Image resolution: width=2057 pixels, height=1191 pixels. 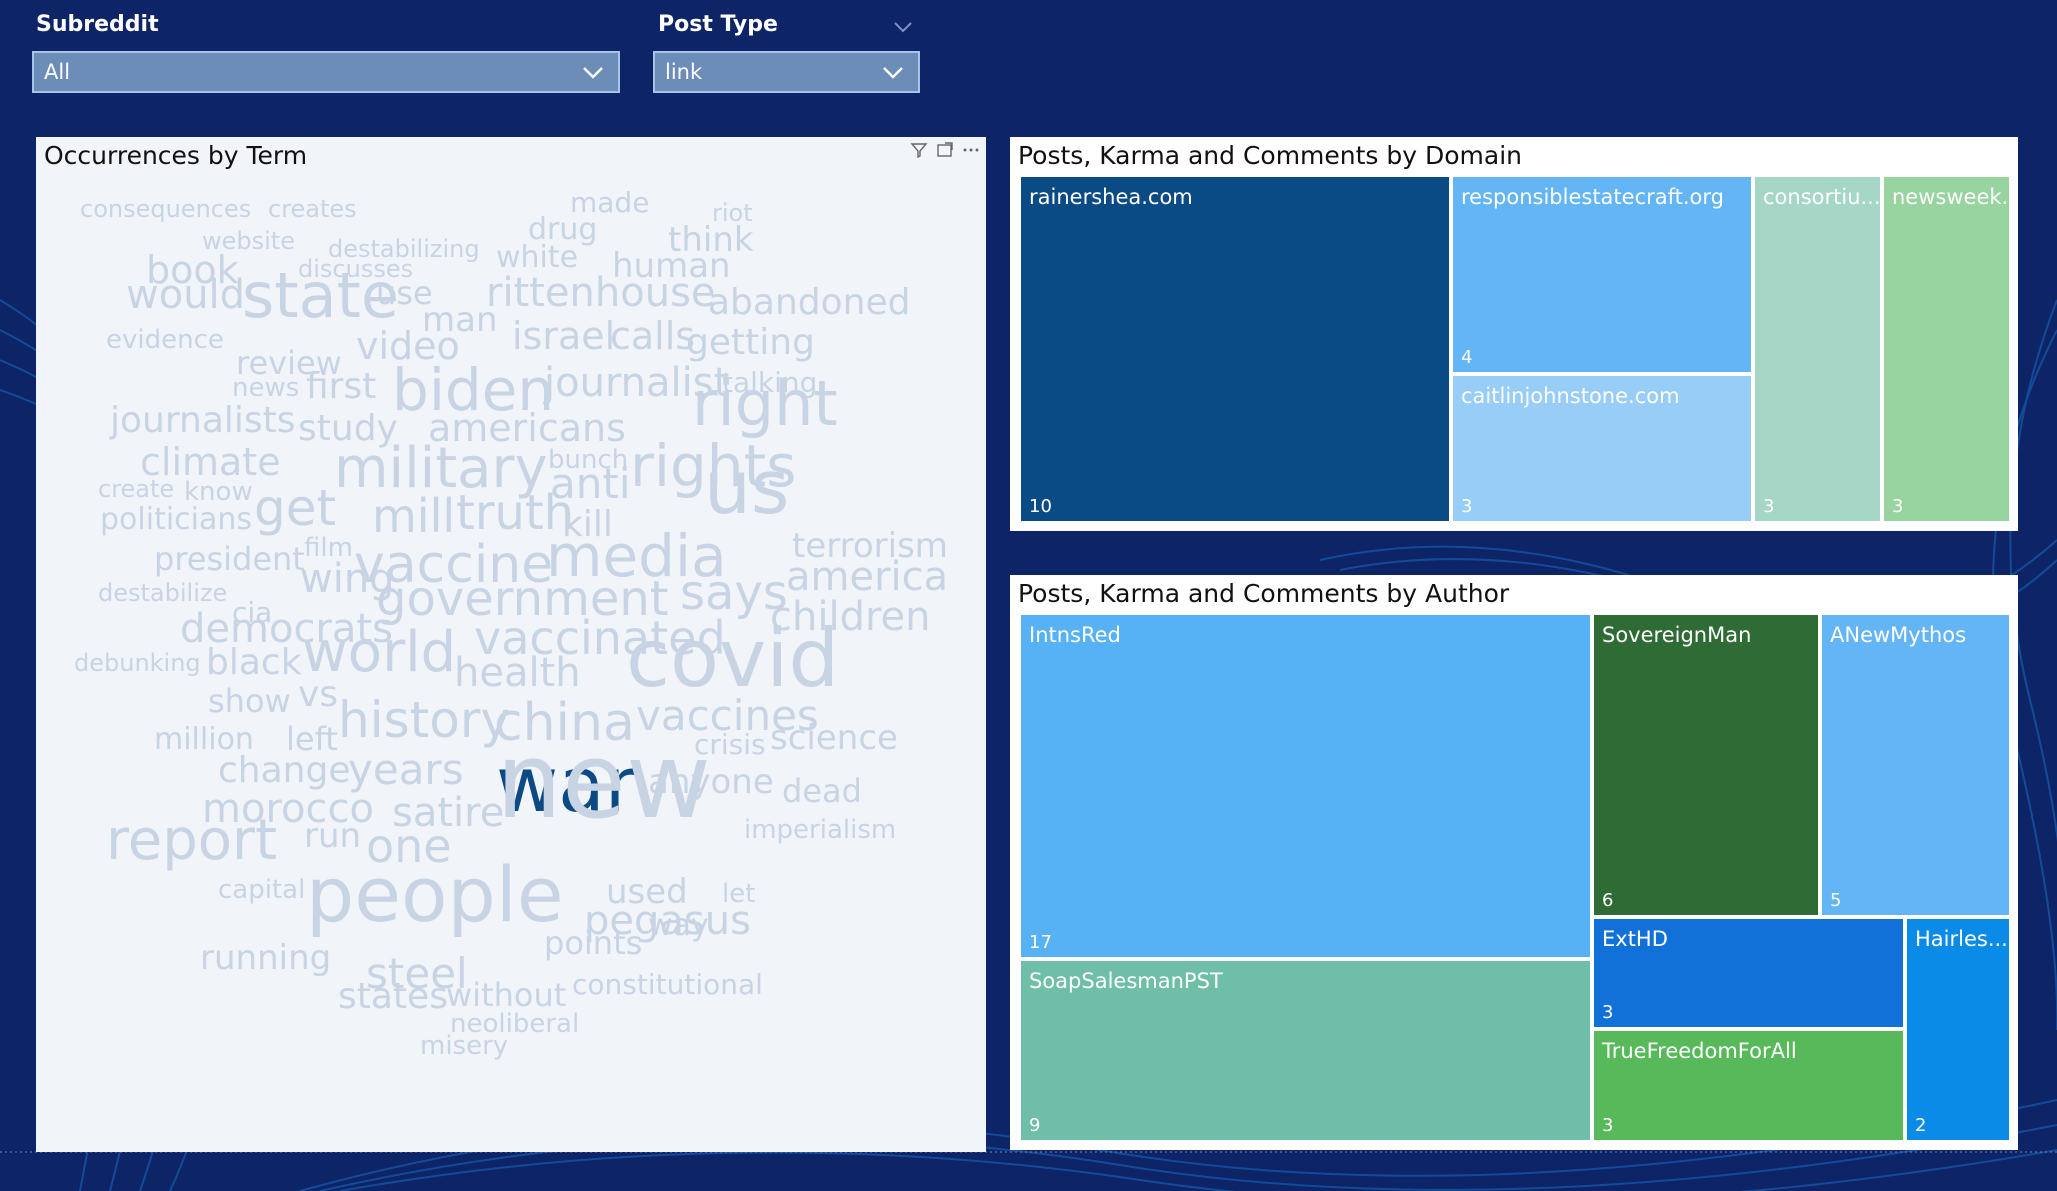 What do you see at coordinates (162, 593) in the screenshot?
I see `wordcloud-term: destabilize` at bounding box center [162, 593].